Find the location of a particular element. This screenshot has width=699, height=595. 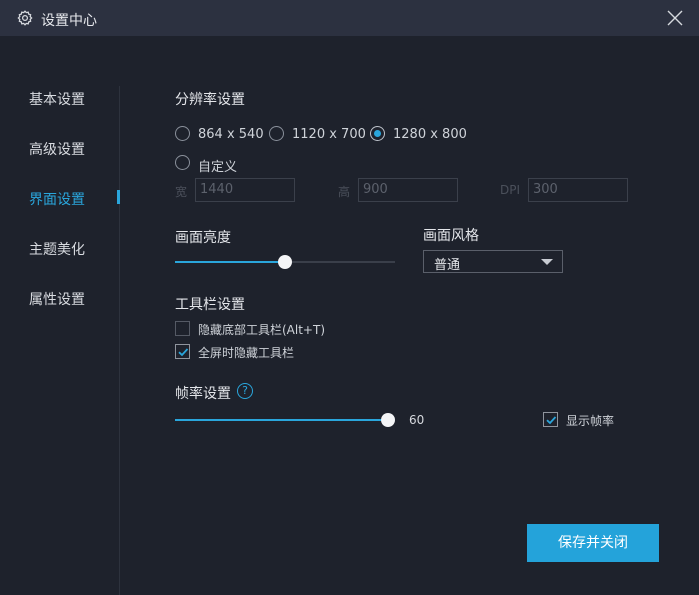

save-and-close-button: 保存并关闭 is located at coordinates (593, 543).